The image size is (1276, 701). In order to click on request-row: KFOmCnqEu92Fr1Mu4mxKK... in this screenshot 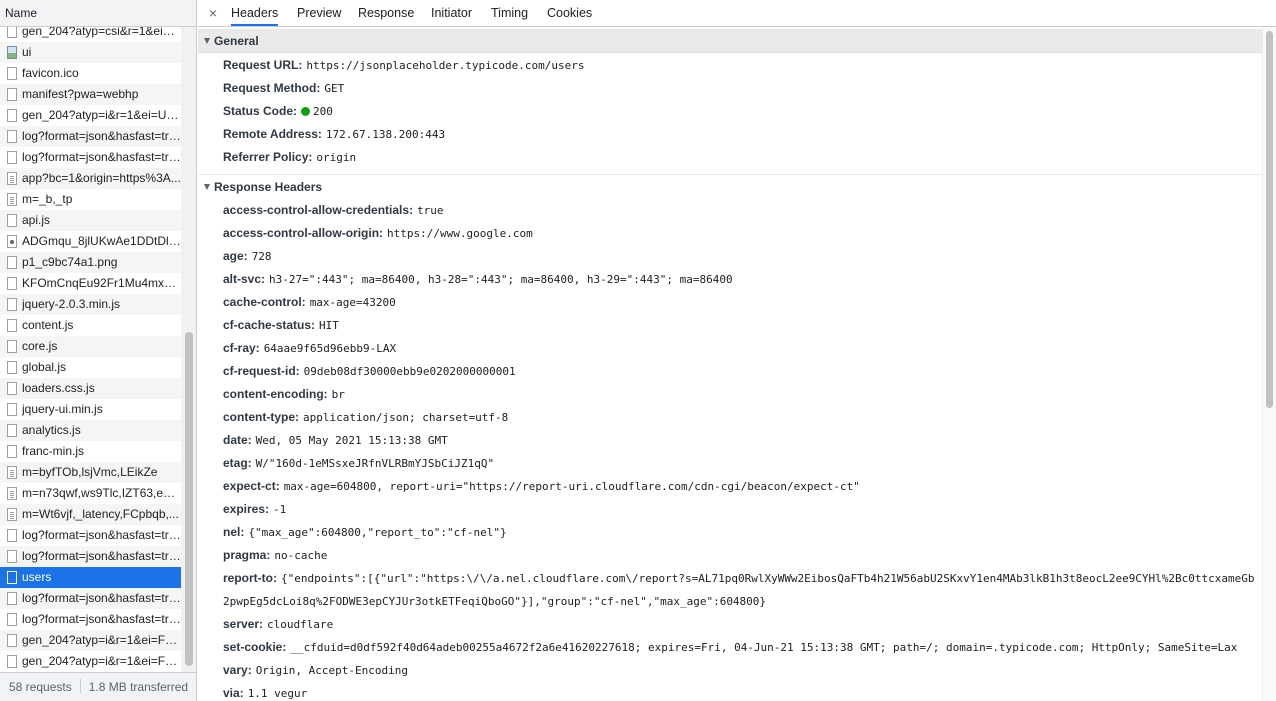, I will do `click(90, 283)`.